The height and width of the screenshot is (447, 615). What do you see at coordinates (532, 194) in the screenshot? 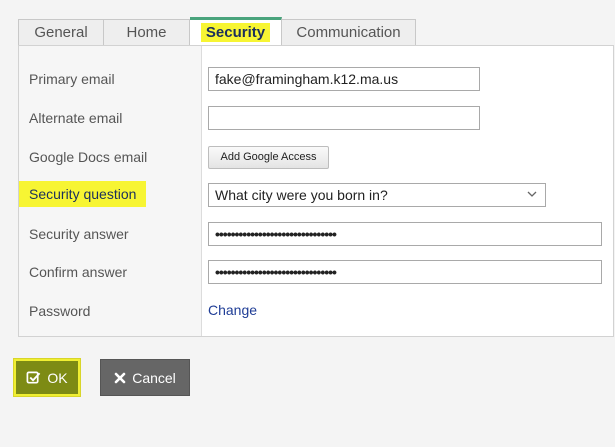
I see `chevron-down-icon` at bounding box center [532, 194].